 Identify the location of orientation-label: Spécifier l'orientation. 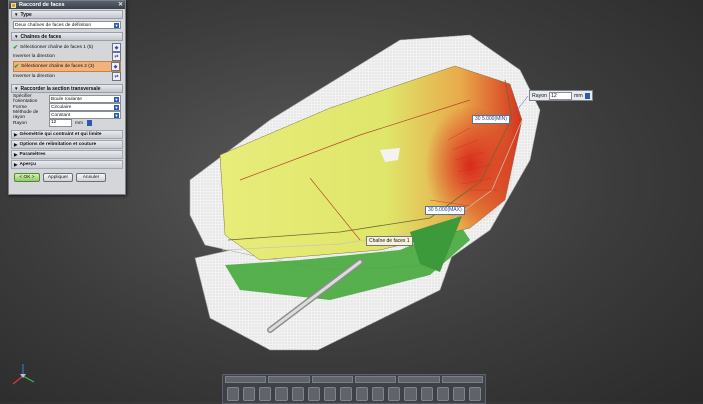
(25, 99).